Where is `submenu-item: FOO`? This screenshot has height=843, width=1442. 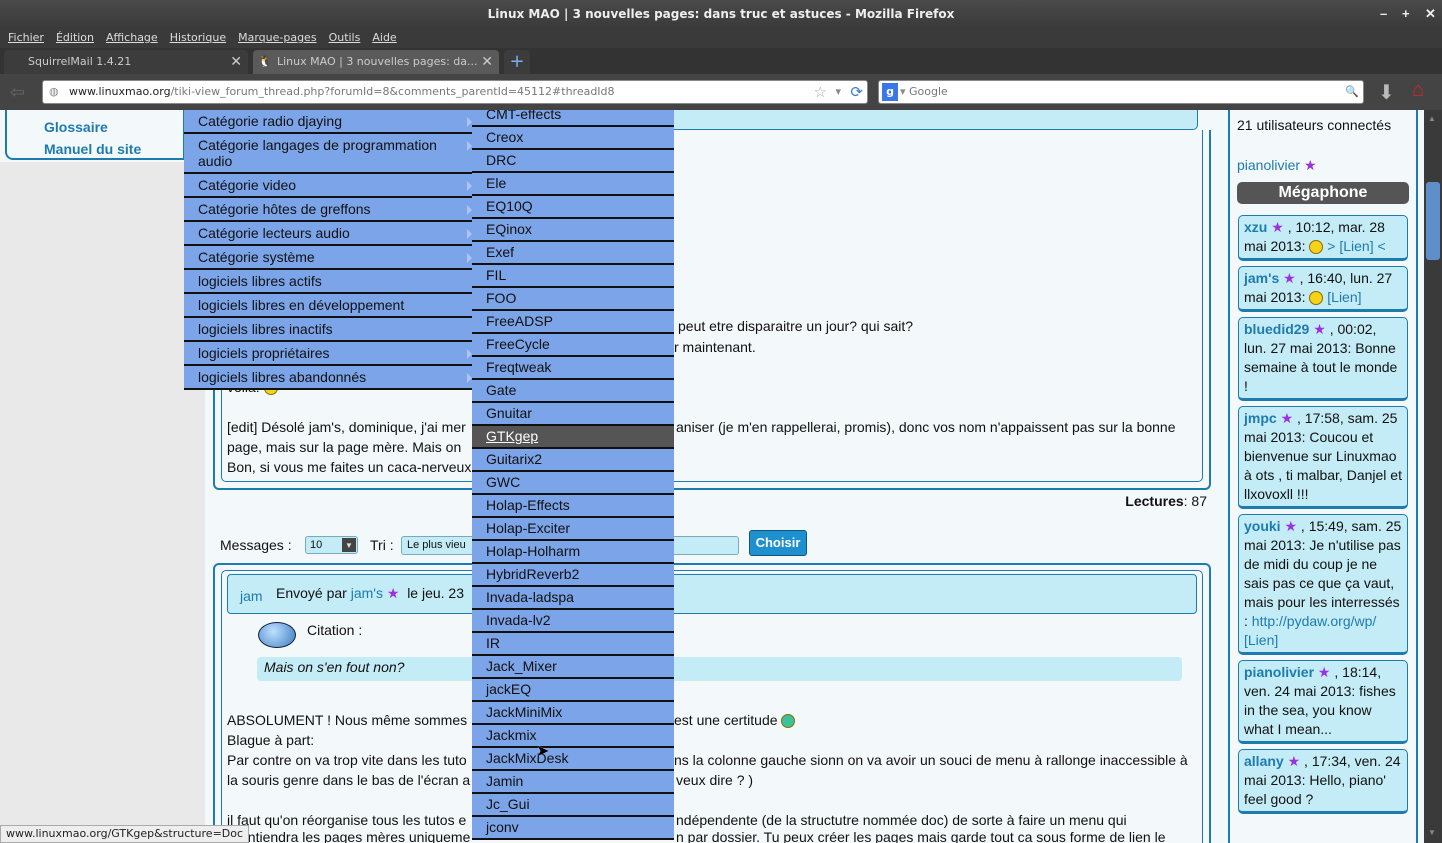
submenu-item: FOO is located at coordinates (573, 299).